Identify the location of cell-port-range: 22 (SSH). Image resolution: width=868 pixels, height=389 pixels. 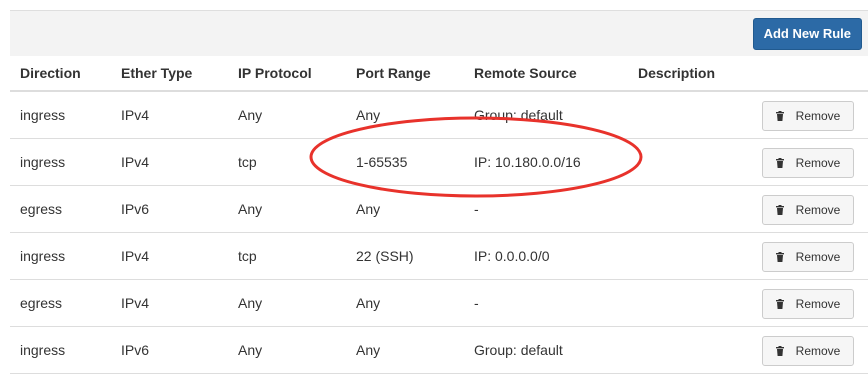
(405, 256).